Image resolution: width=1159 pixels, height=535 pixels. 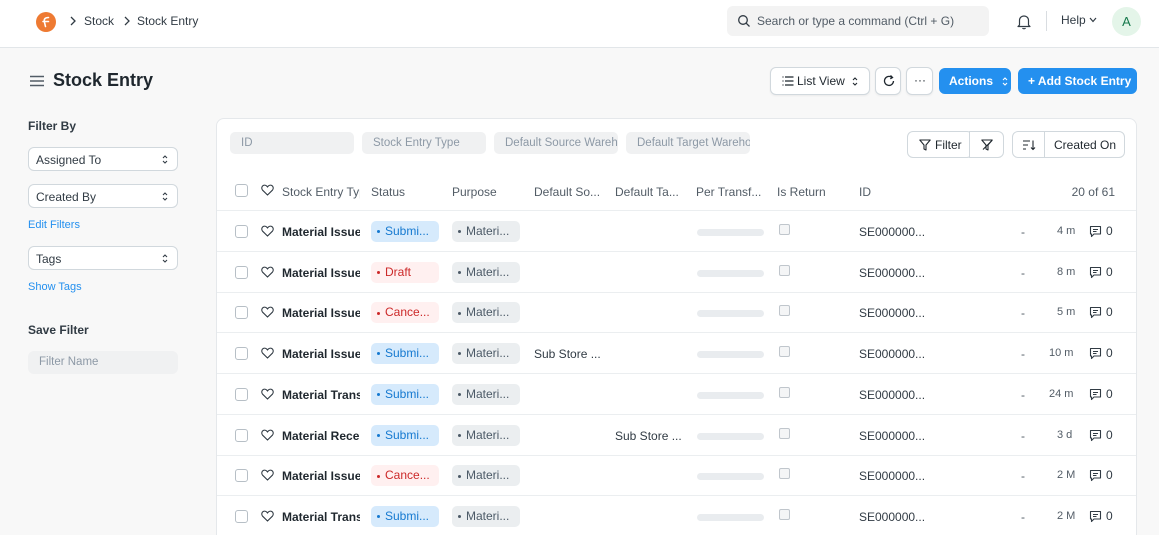 What do you see at coordinates (99, 21) in the screenshot?
I see `breadcrumb-stock: Stock` at bounding box center [99, 21].